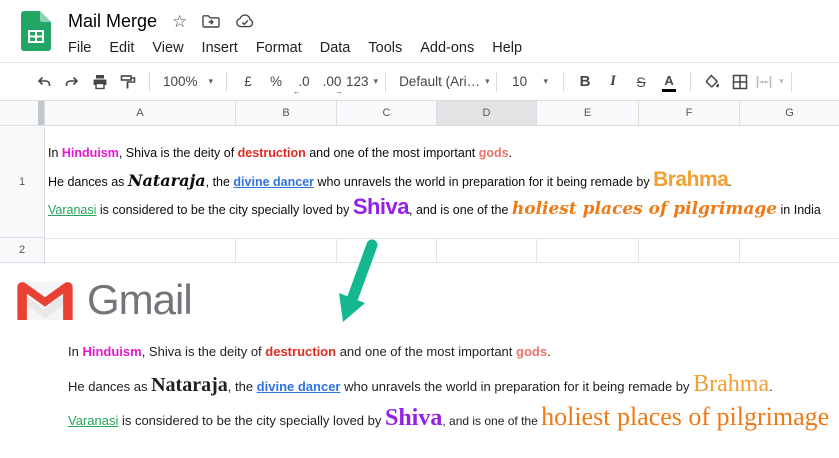  What do you see at coordinates (332, 82) in the screenshot?
I see `increase-decimals-button: .00 →` at bounding box center [332, 82].